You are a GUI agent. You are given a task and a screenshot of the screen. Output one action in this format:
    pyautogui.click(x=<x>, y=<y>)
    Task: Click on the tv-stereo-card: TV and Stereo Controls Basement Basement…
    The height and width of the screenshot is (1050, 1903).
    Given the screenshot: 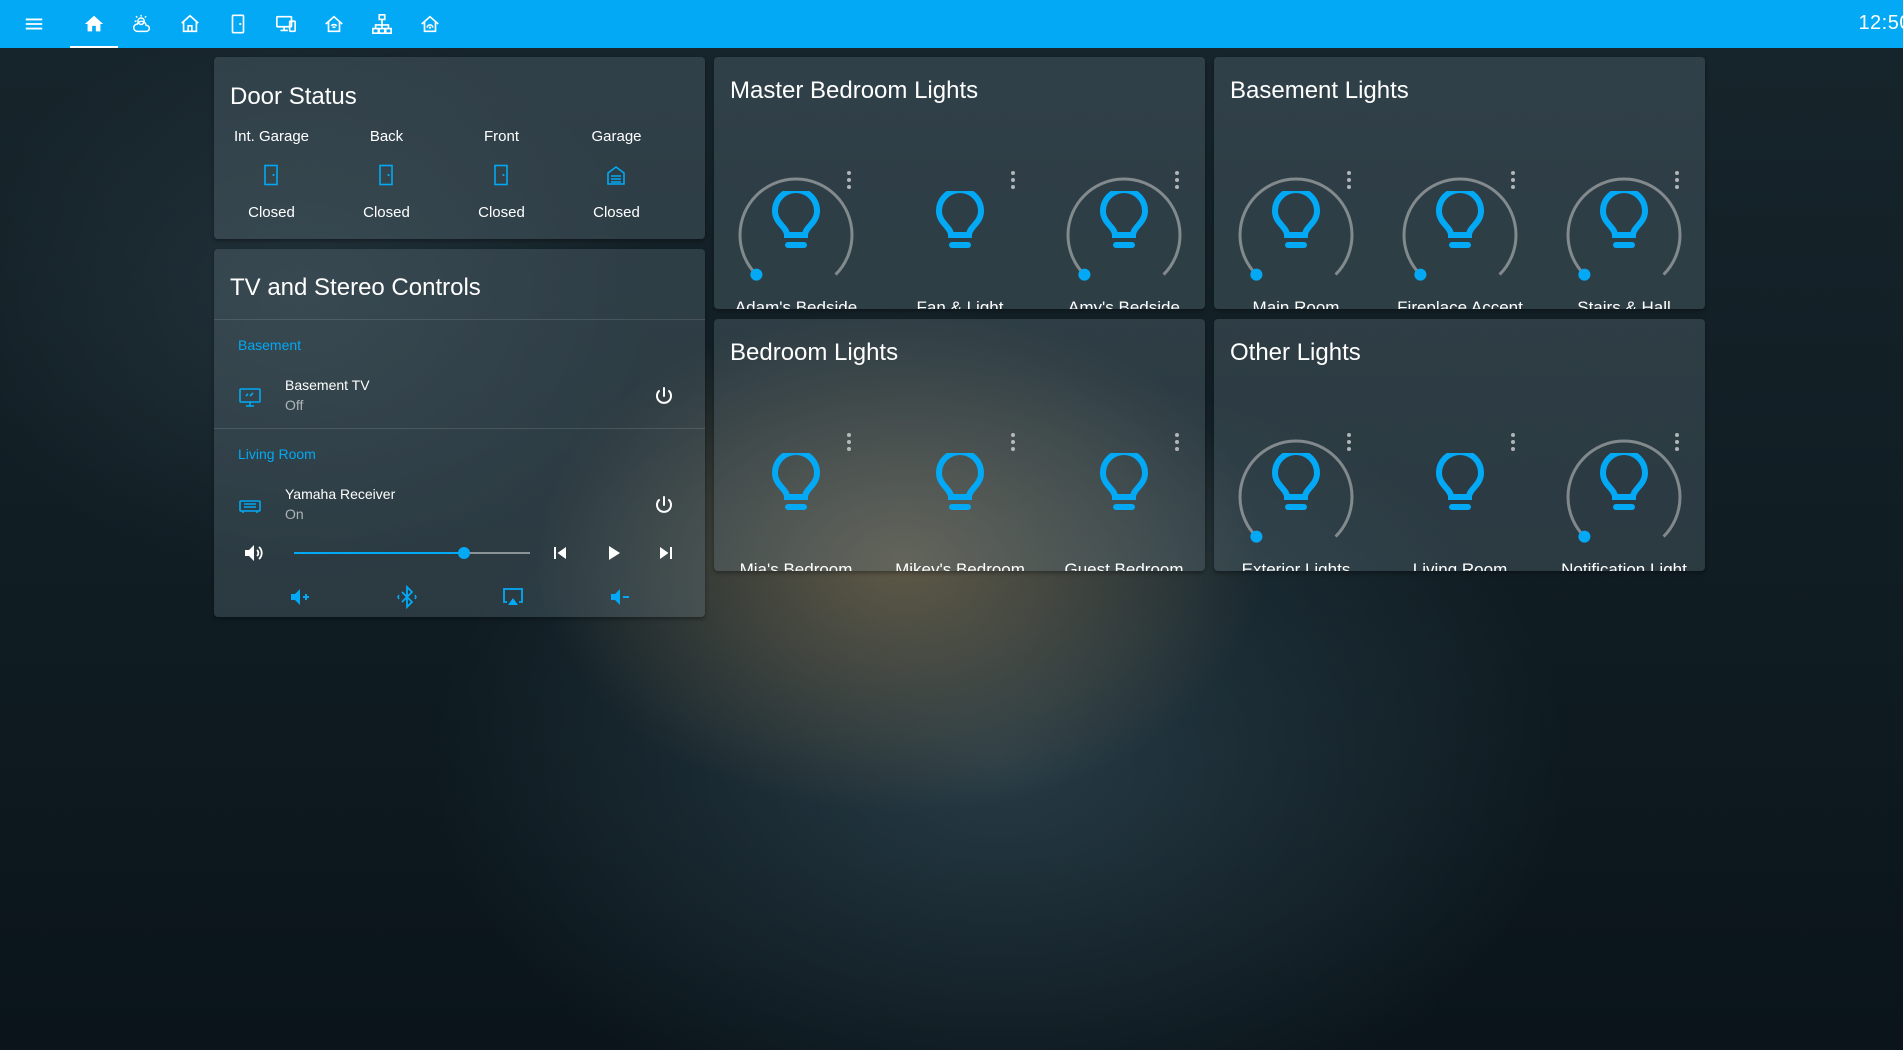 What is the action you would take?
    pyautogui.click(x=459, y=433)
    